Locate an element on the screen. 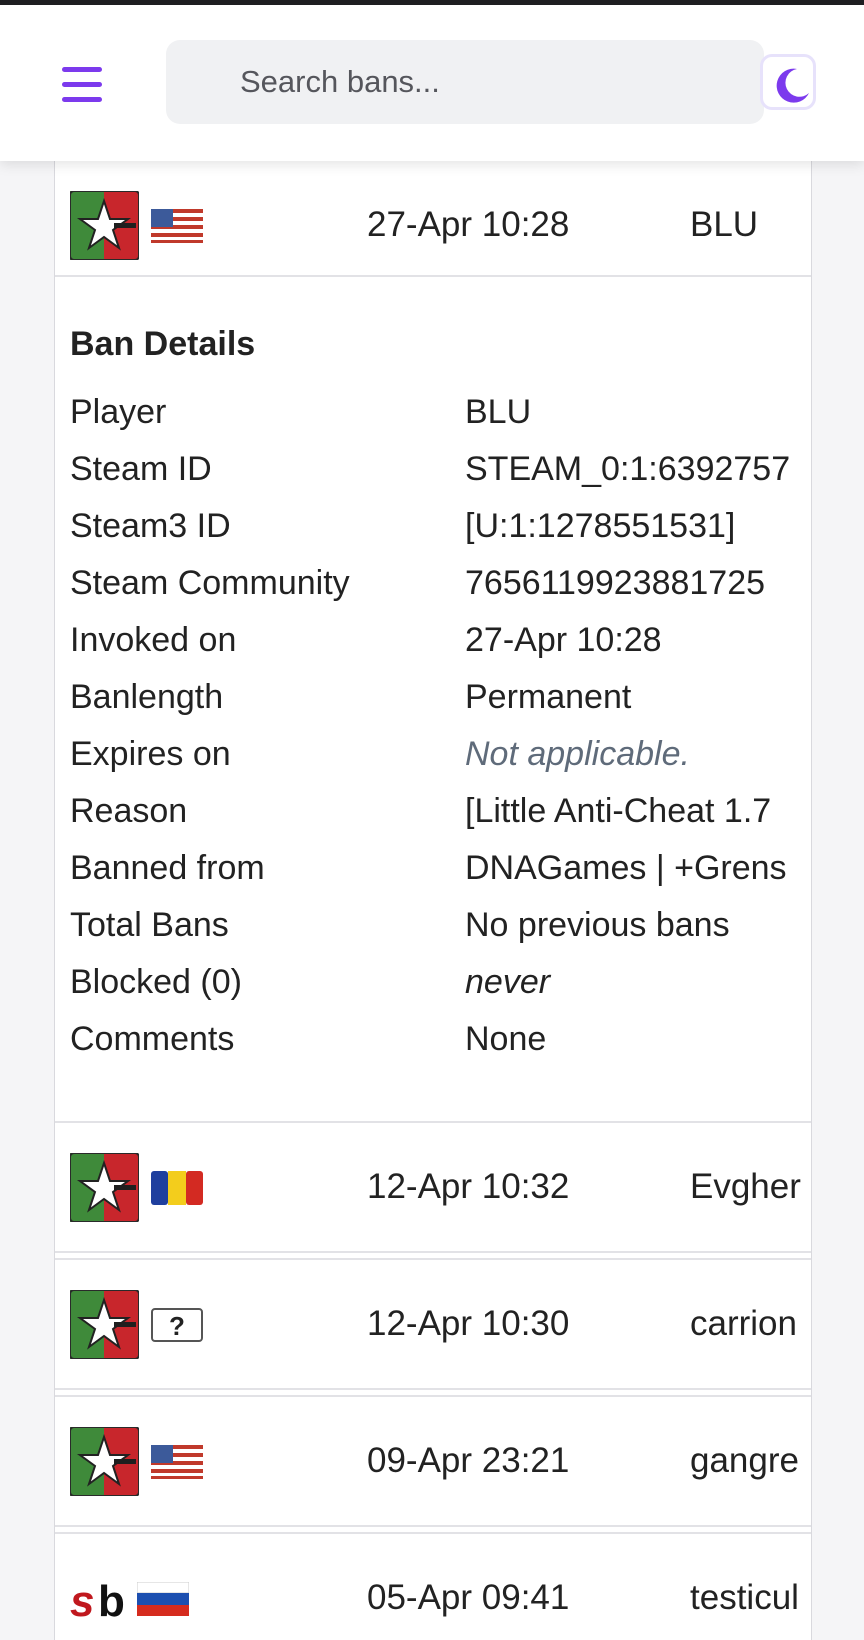 This screenshot has width=864, height=1640. ban-date: 09-Apr 23:21 is located at coordinates (468, 1460).